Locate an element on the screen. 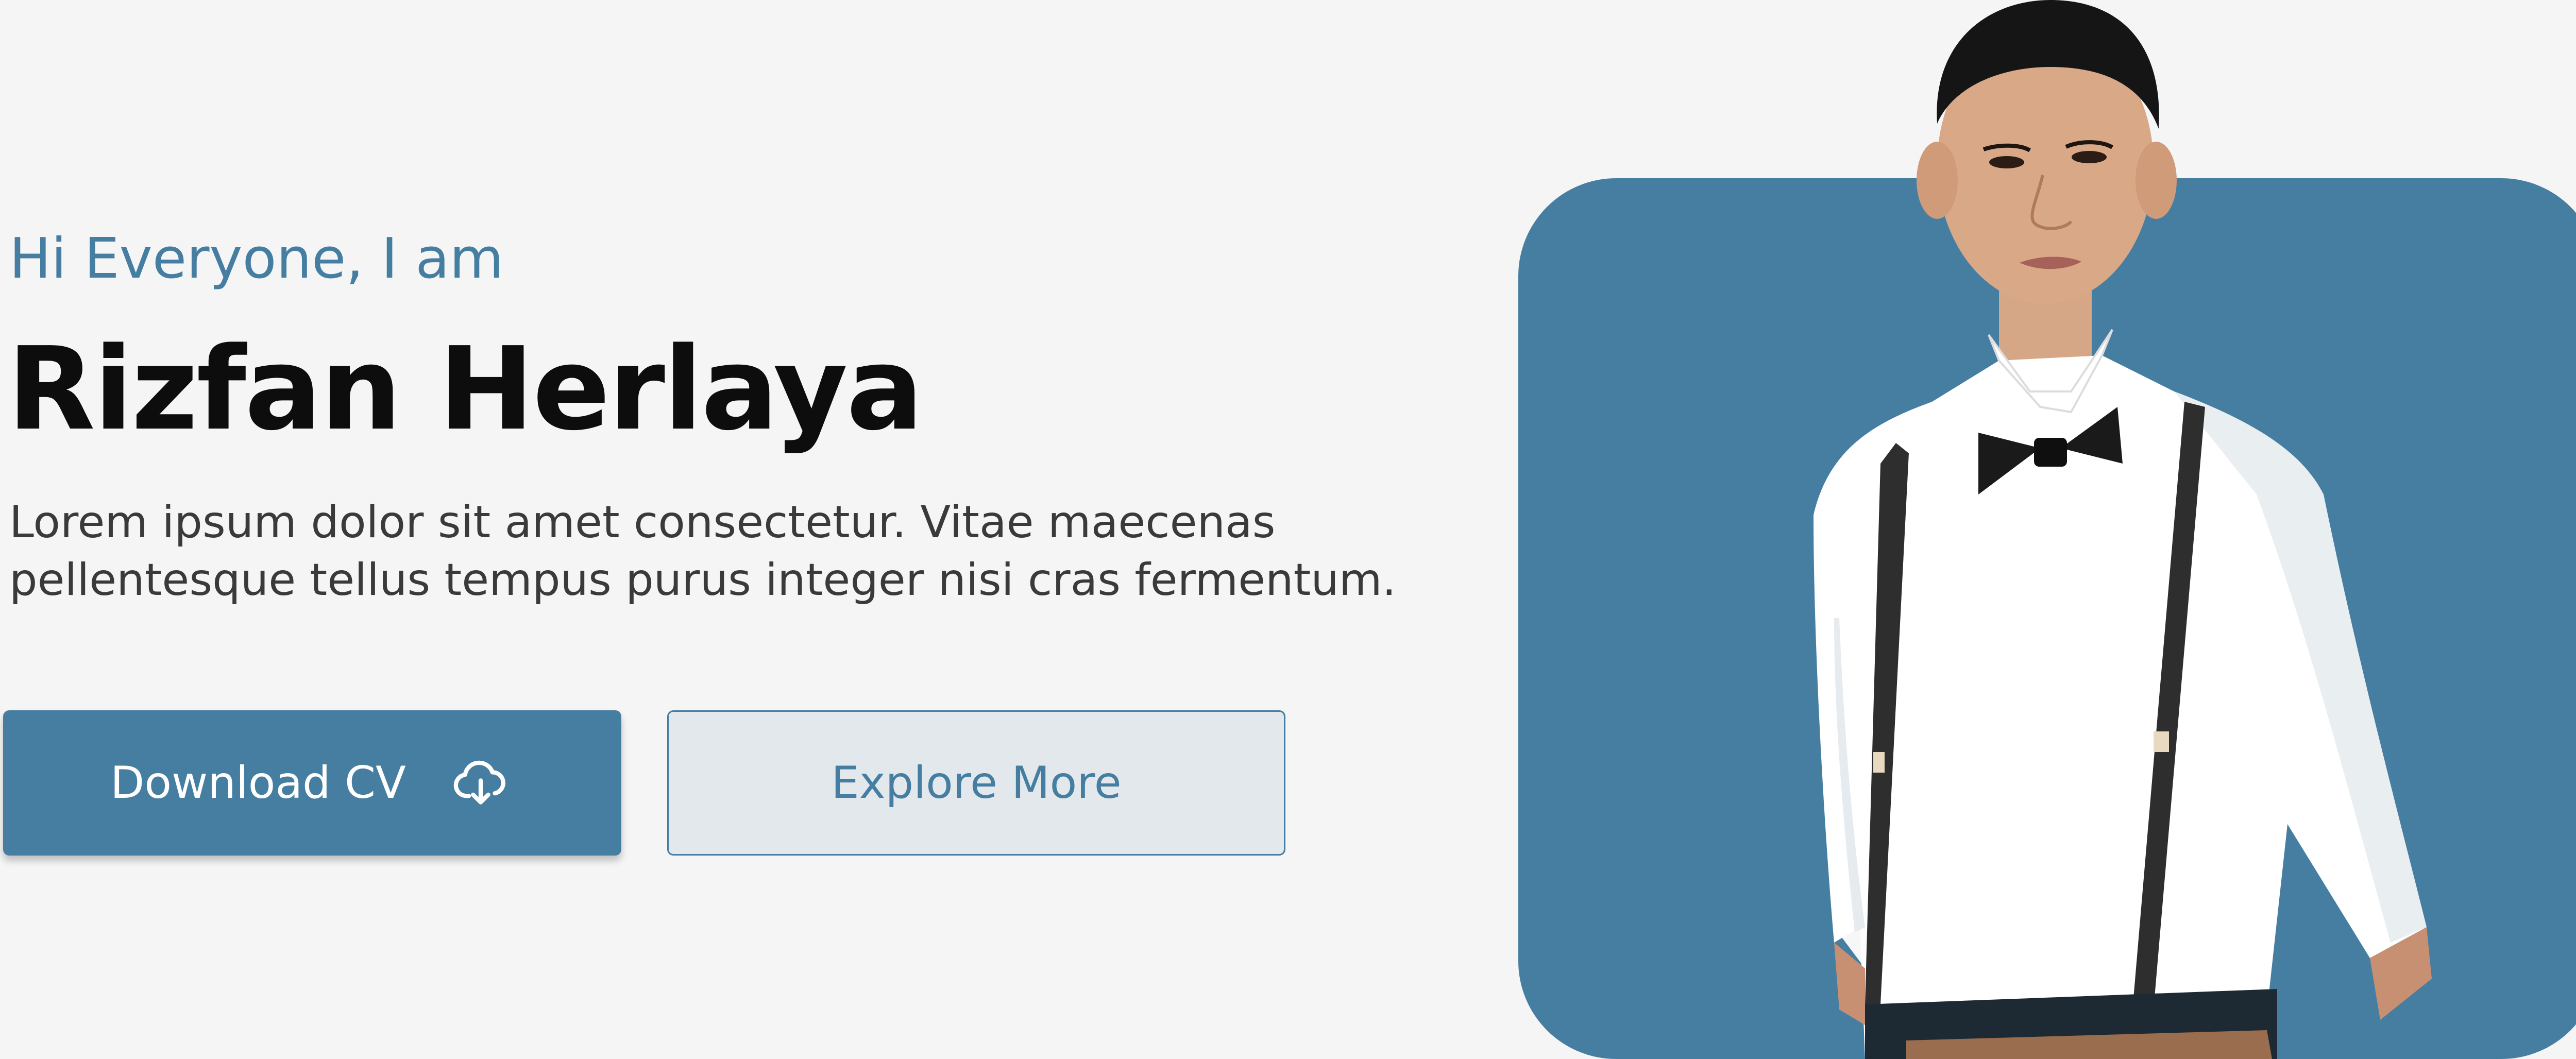 This screenshot has height=1059, width=2576. hero-name: Rizfan Herlaya is located at coordinates (465, 389).